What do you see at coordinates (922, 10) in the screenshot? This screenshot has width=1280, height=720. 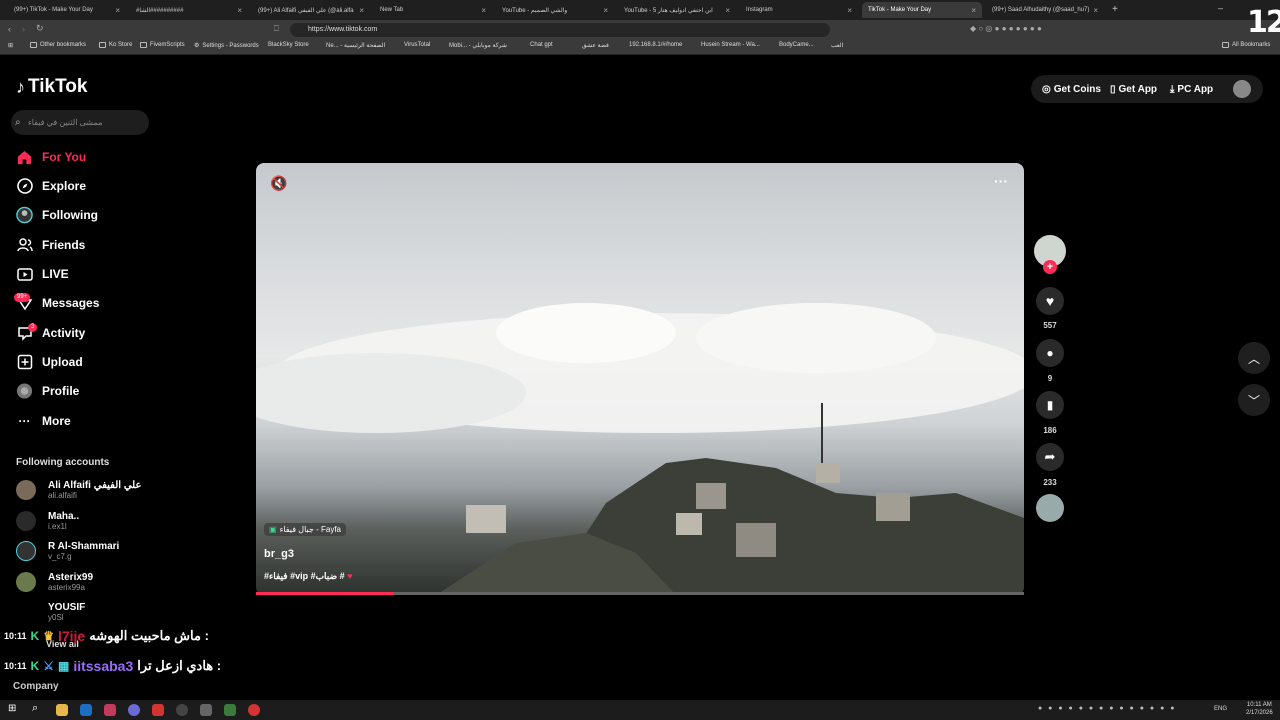 I see `browser-tab-active: TikTok - Make Your Day ×` at bounding box center [922, 10].